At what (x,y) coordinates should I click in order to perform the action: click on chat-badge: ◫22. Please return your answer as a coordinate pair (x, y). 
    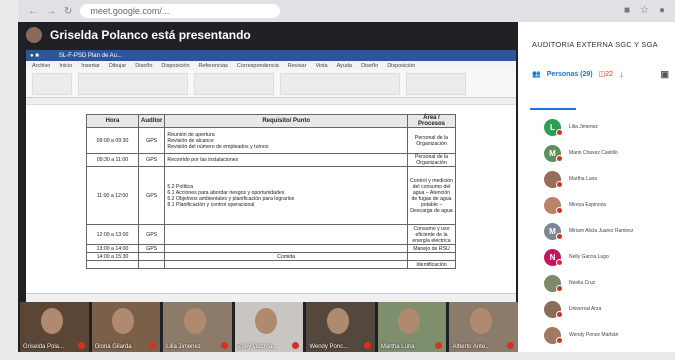
    Looking at the image, I should click on (606, 74).